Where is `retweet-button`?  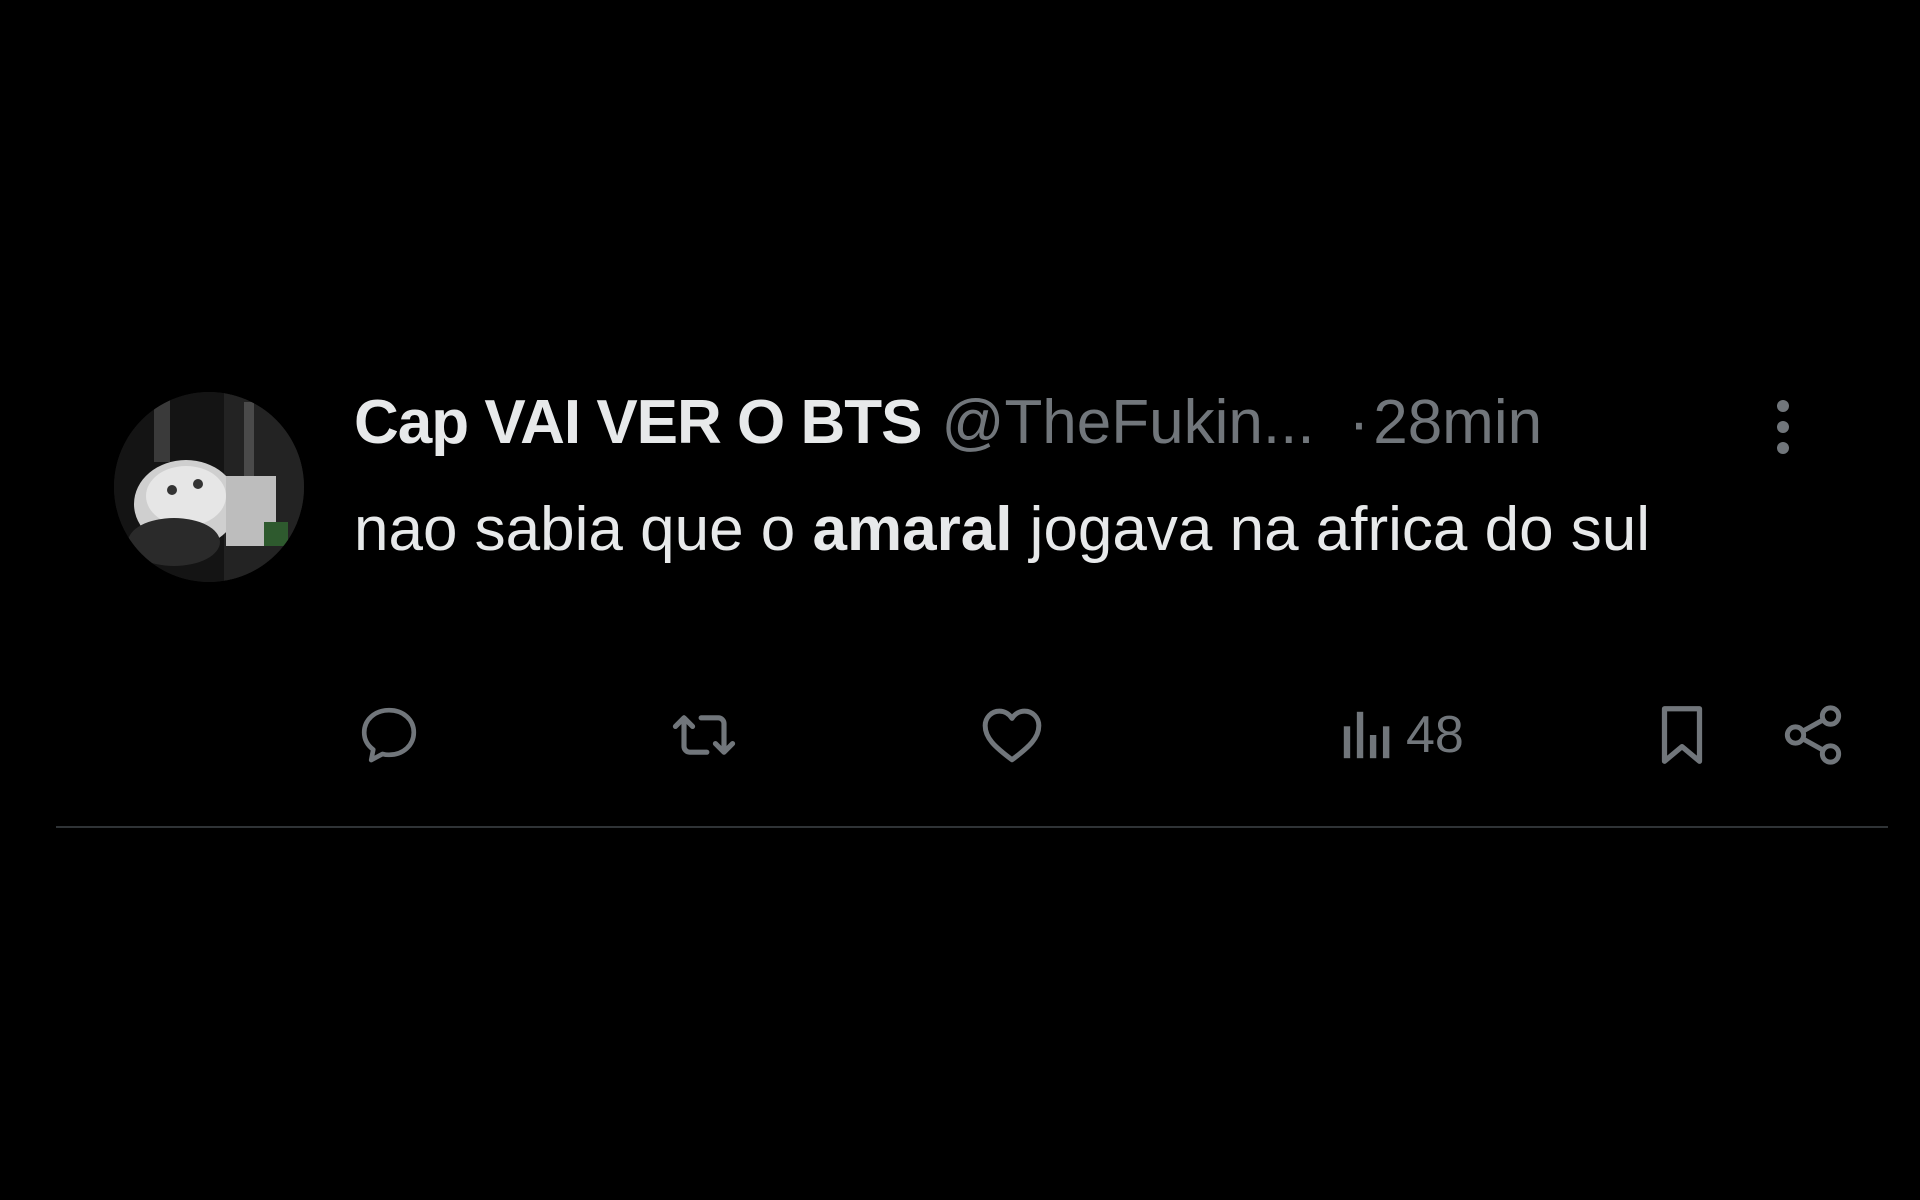
retweet-button is located at coordinates (704, 735).